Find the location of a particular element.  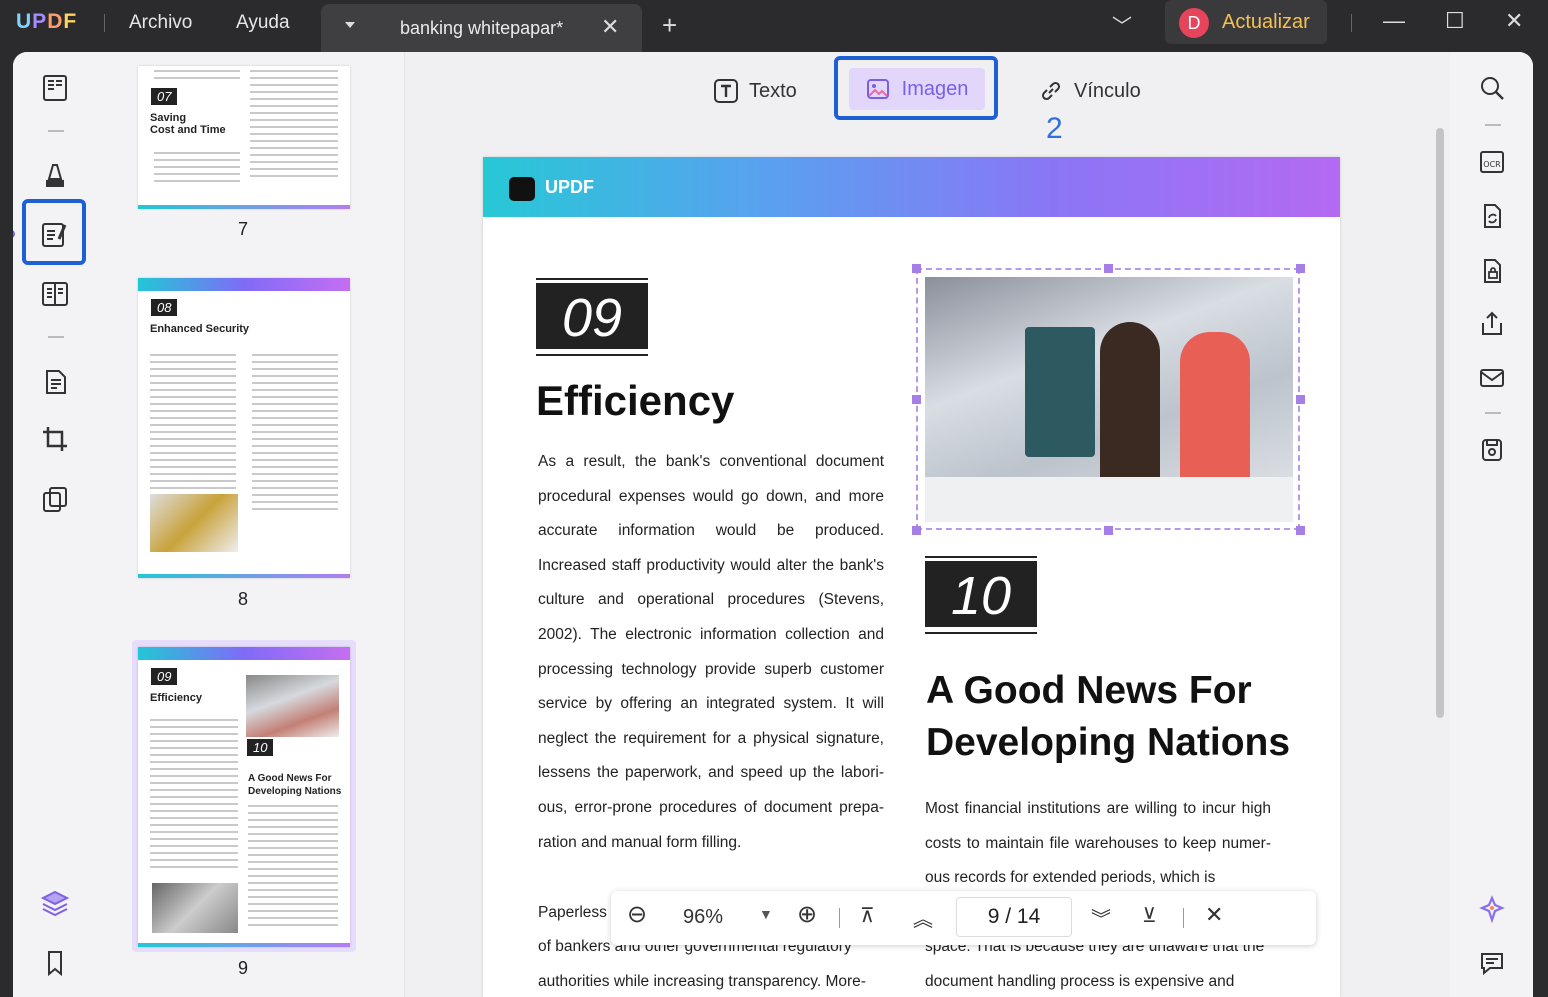

layers-icon is located at coordinates (55, 903).